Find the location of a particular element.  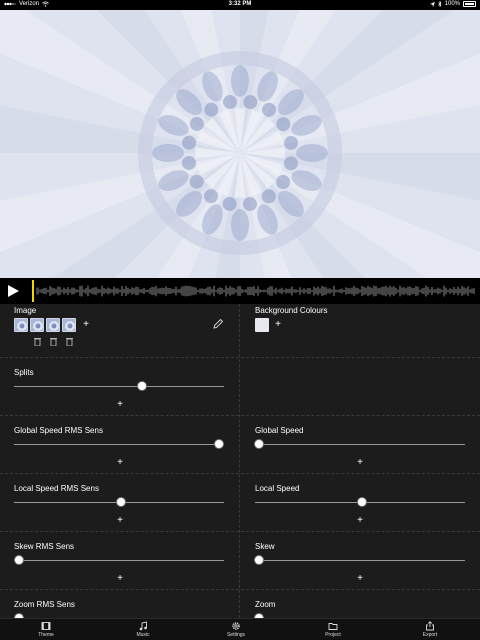

global-speed-rms-slider-track is located at coordinates (119, 444).